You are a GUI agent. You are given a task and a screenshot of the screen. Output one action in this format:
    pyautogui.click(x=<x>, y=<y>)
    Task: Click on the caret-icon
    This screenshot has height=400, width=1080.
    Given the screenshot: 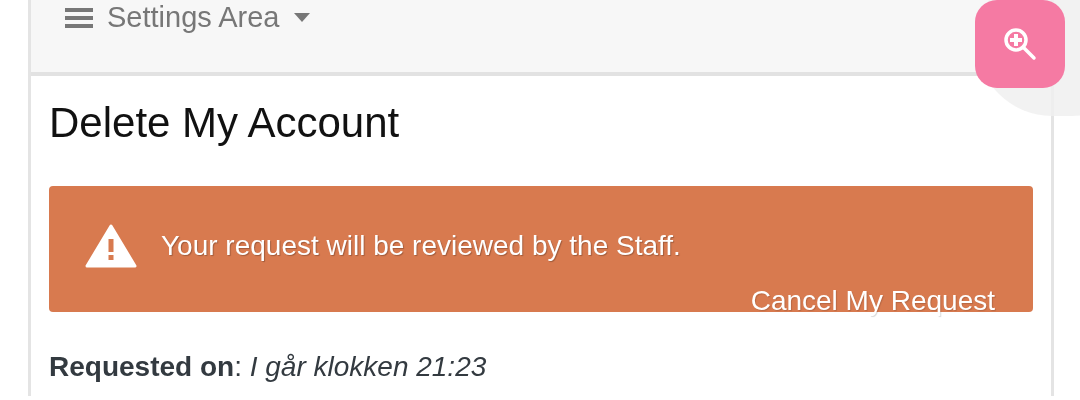 What is the action you would take?
    pyautogui.click(x=301, y=17)
    